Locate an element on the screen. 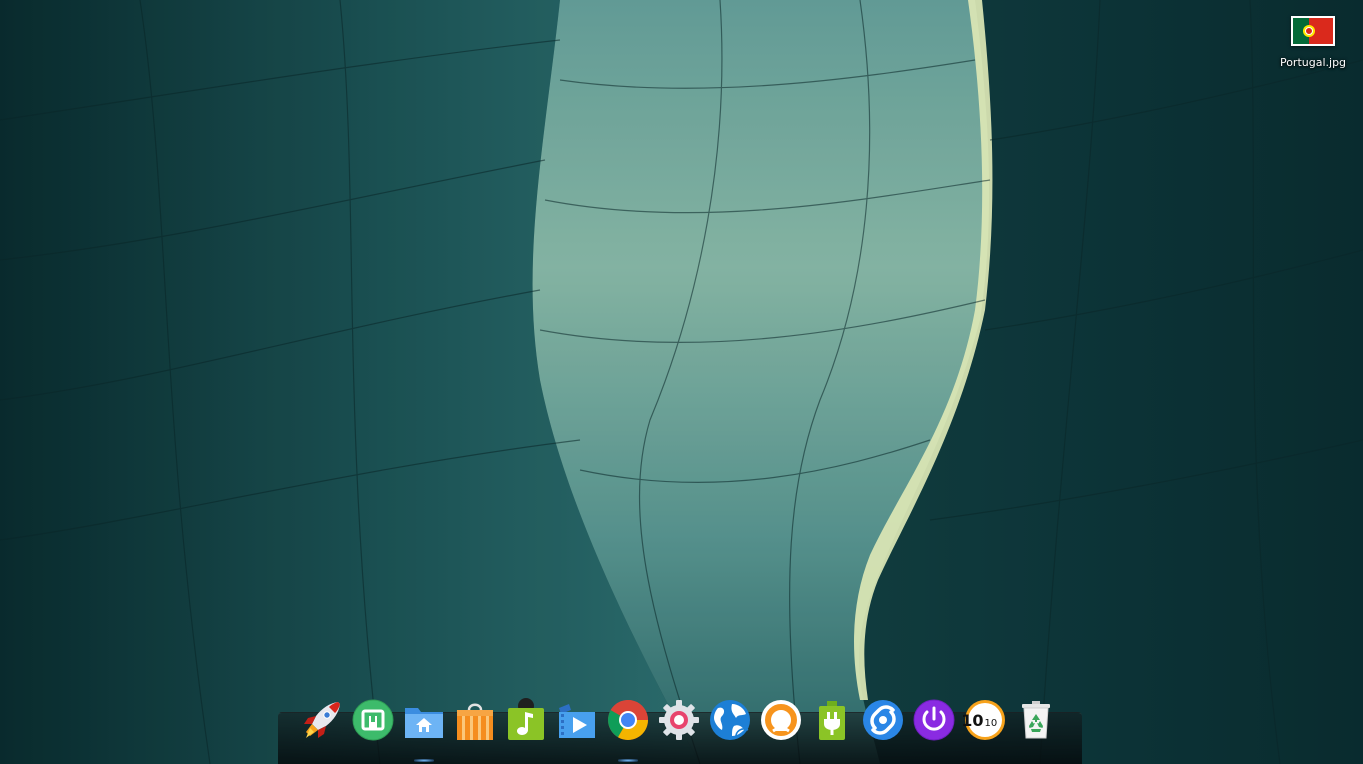 The width and height of the screenshot is (1363, 764). chrome-icon is located at coordinates (628, 720).